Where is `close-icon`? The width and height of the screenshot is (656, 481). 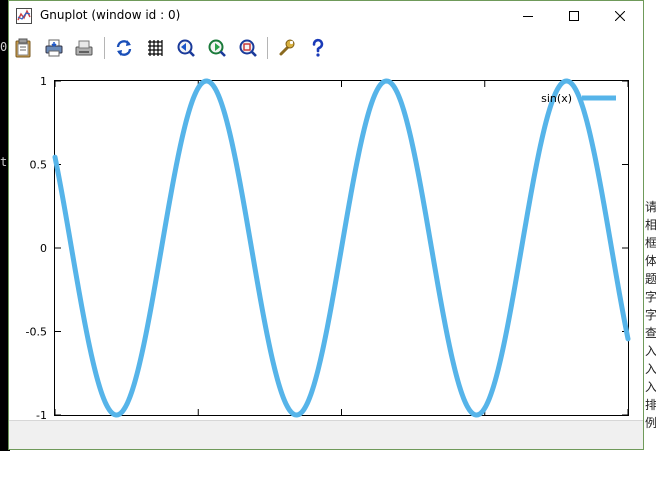
close-icon is located at coordinates (620, 16).